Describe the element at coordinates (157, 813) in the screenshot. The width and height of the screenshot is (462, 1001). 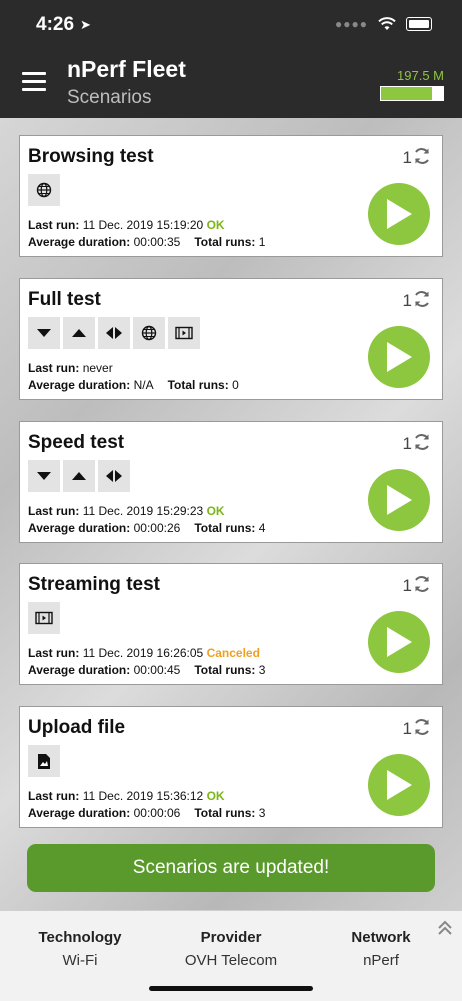
I see `average-duration-value: 00:00:06` at that location.